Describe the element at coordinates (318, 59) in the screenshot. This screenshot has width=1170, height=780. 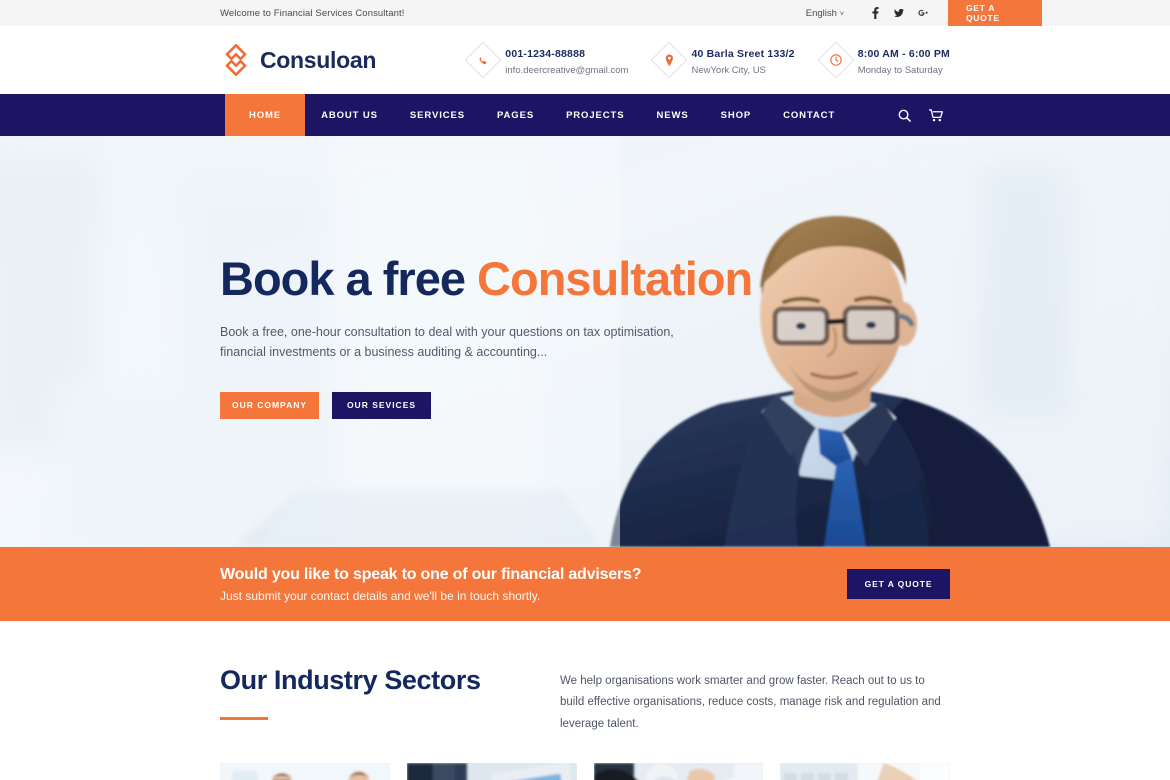
I see `logo-text: Consuloan` at that location.